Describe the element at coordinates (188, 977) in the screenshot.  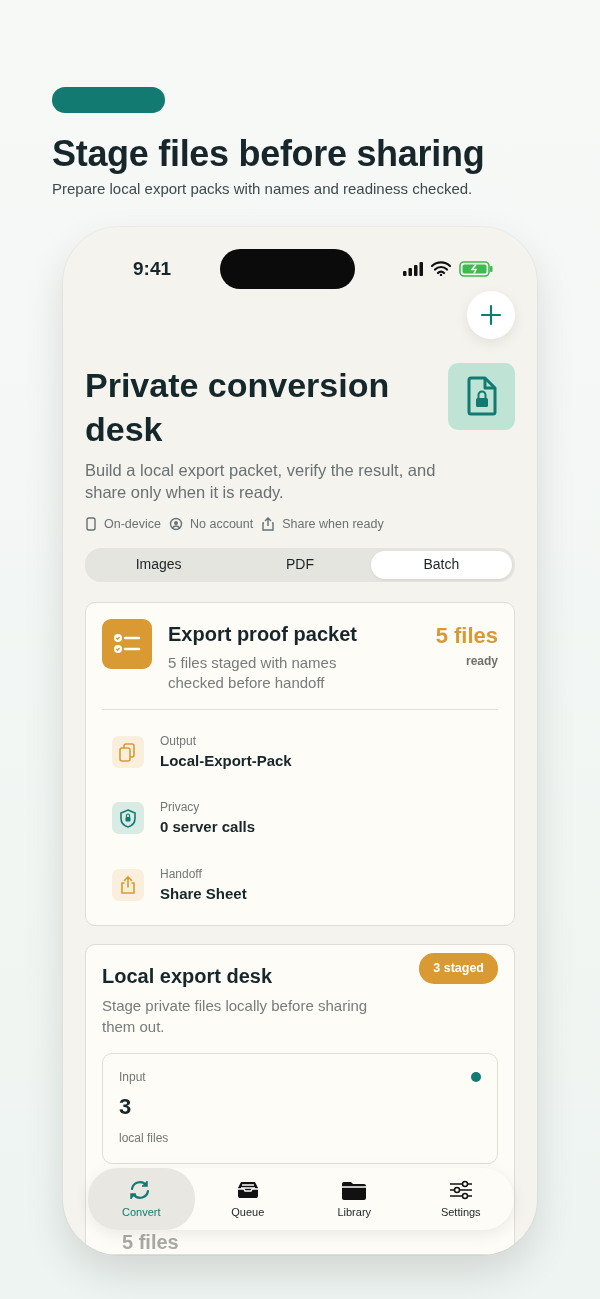
I see `desk-title: Local export desk` at that location.